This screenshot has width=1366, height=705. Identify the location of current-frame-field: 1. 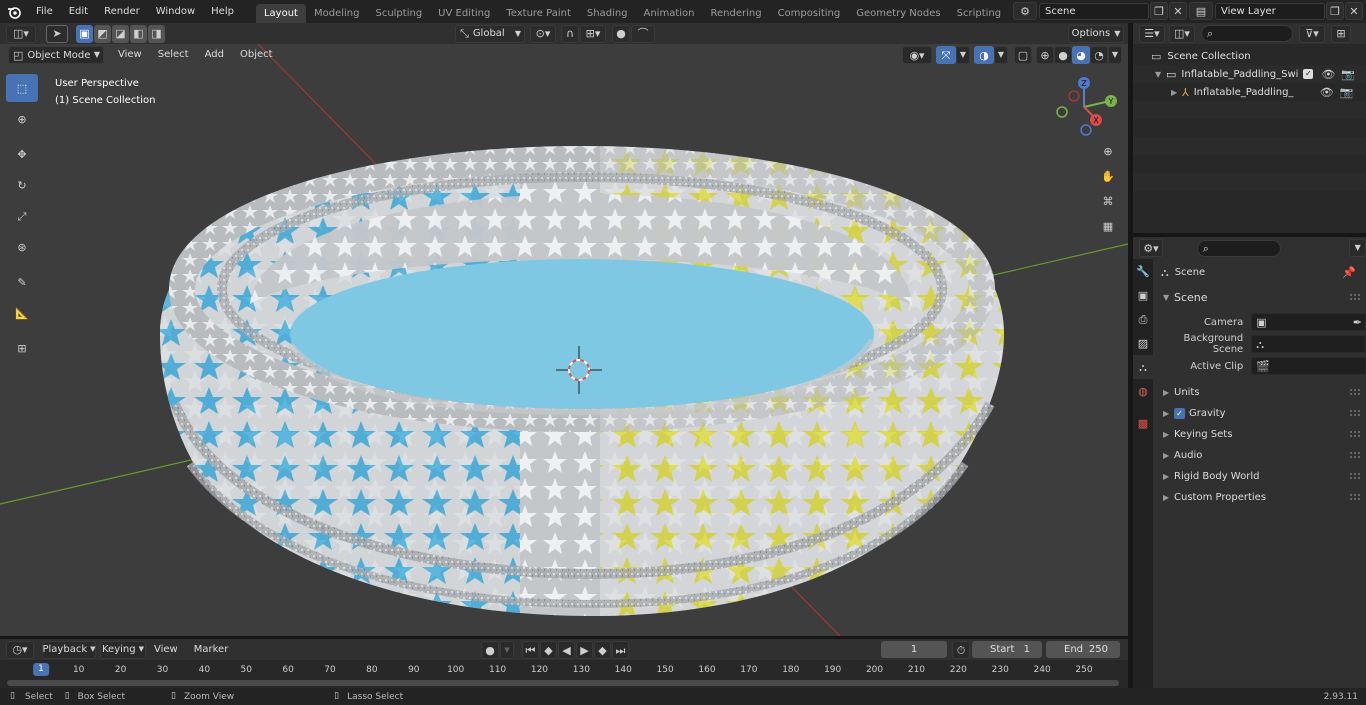
(914, 649).